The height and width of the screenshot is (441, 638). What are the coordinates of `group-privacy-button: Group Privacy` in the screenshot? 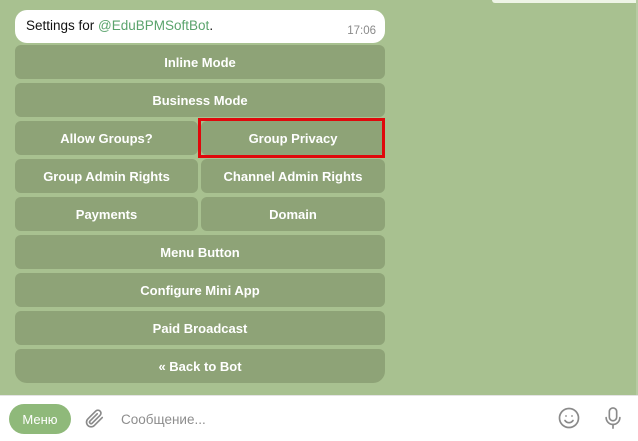 It's located at (293, 138).